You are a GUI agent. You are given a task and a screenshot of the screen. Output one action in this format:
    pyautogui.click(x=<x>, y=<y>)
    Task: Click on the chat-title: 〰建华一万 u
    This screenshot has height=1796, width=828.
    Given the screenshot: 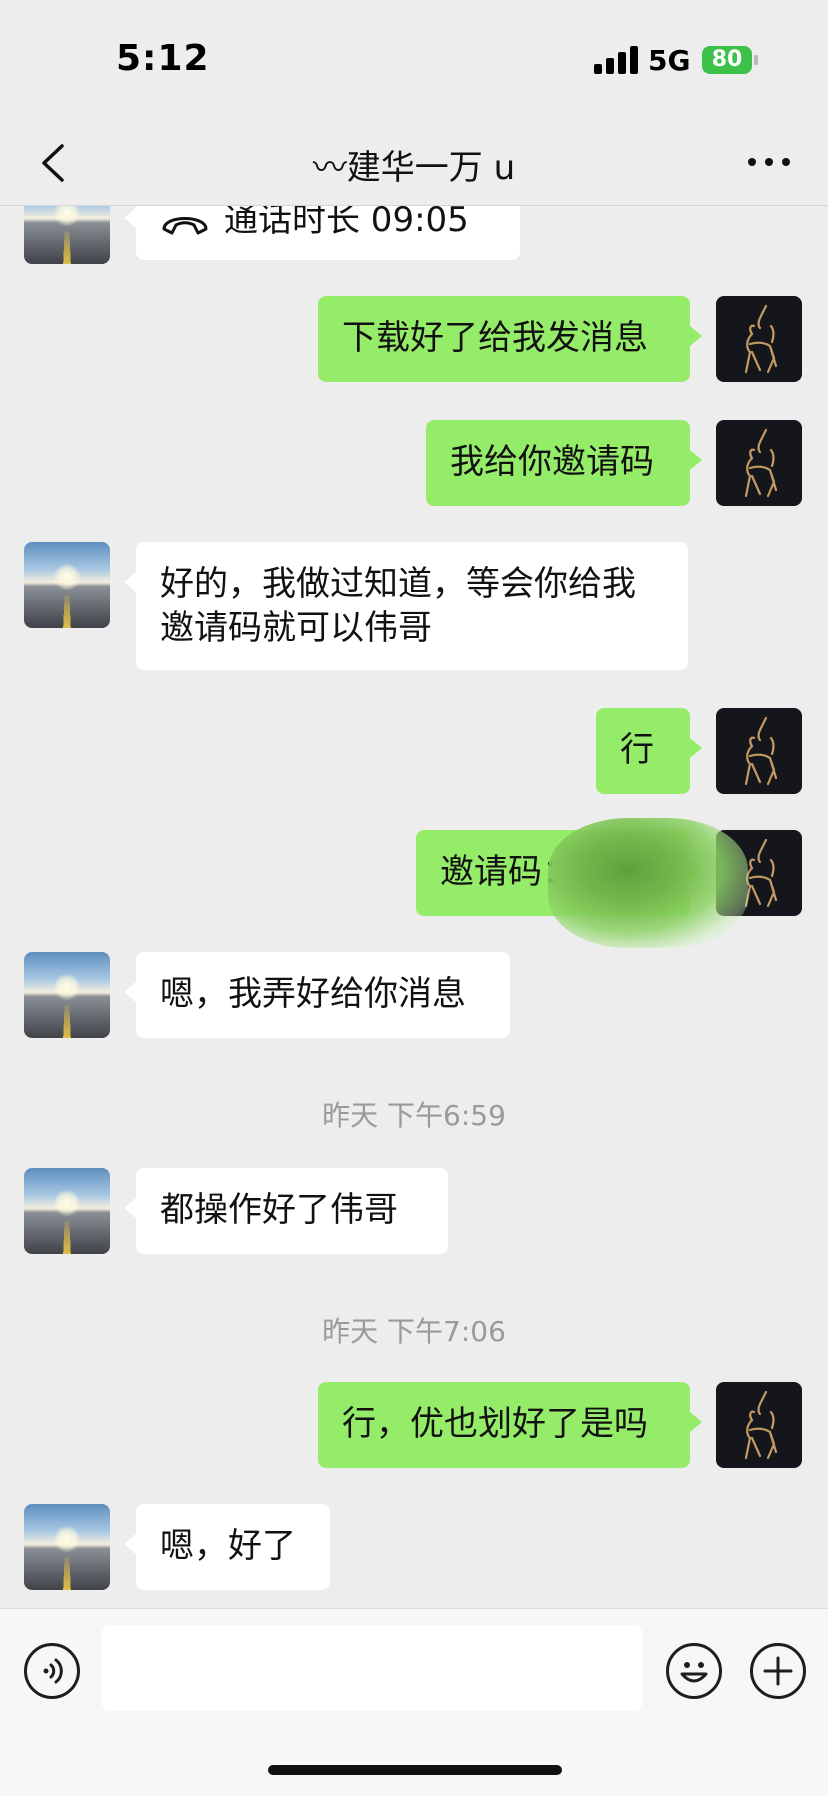 What is the action you would take?
    pyautogui.click(x=414, y=168)
    